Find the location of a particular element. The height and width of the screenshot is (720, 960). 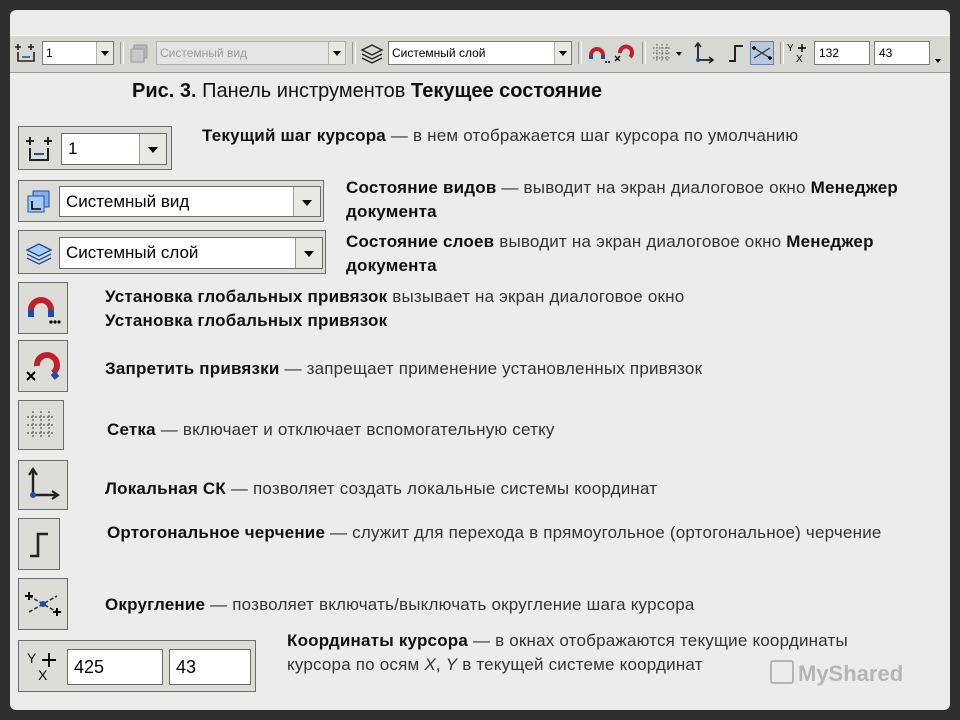

term: Текущий шаг курсора is located at coordinates (294, 135).